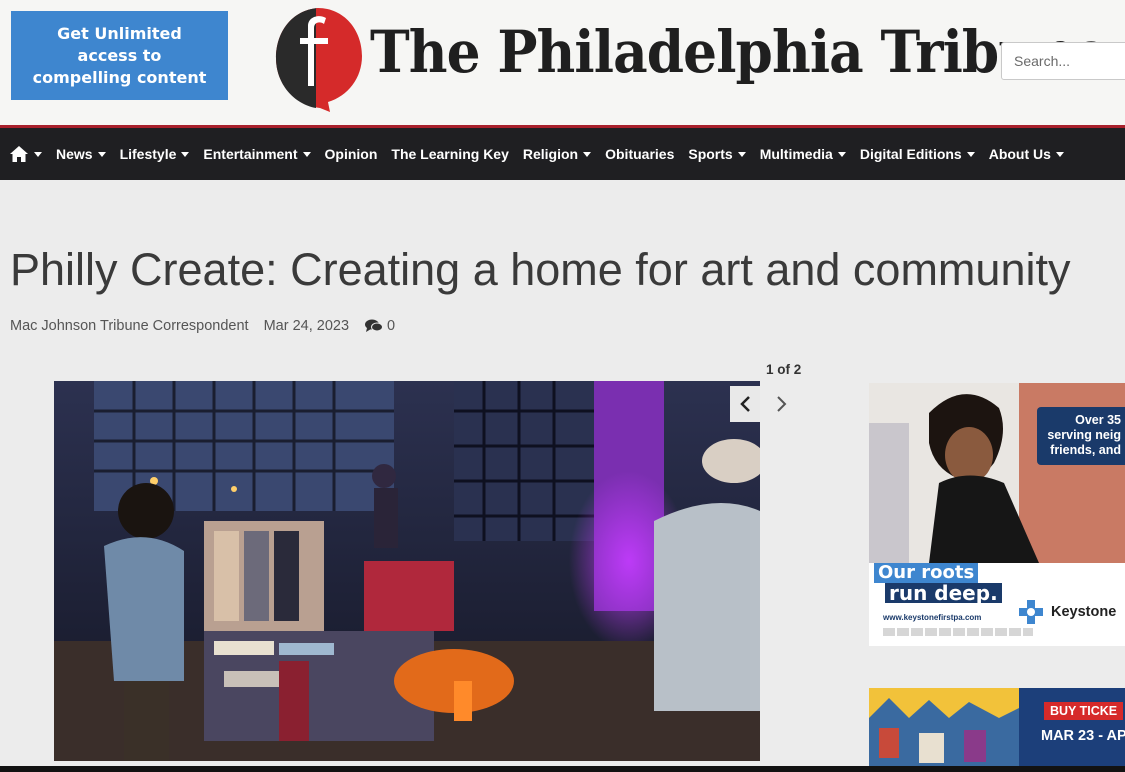 The image size is (1125, 772). I want to click on search-input, so click(1063, 61).